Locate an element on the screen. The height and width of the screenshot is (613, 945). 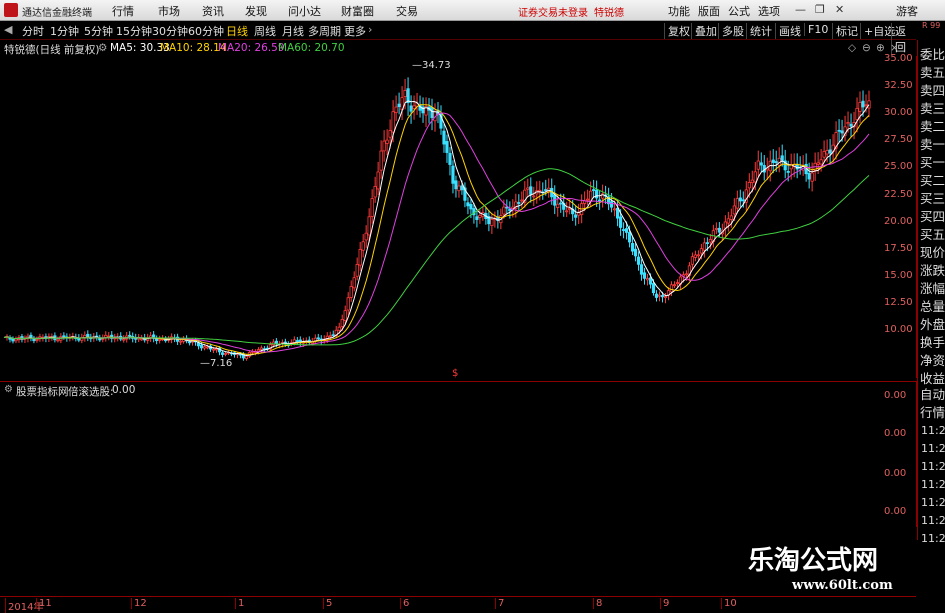
menu-options: 选项 is located at coordinates (769, 11).